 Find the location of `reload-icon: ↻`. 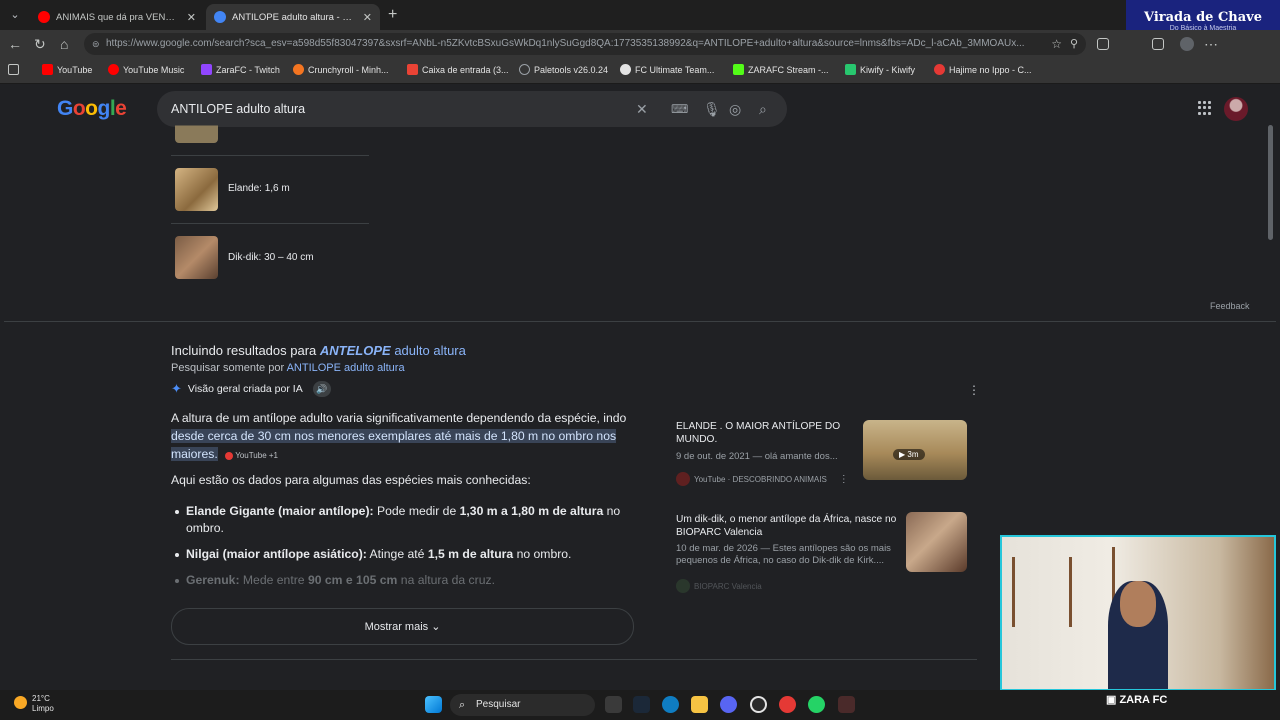

reload-icon: ↻ is located at coordinates (40, 44).